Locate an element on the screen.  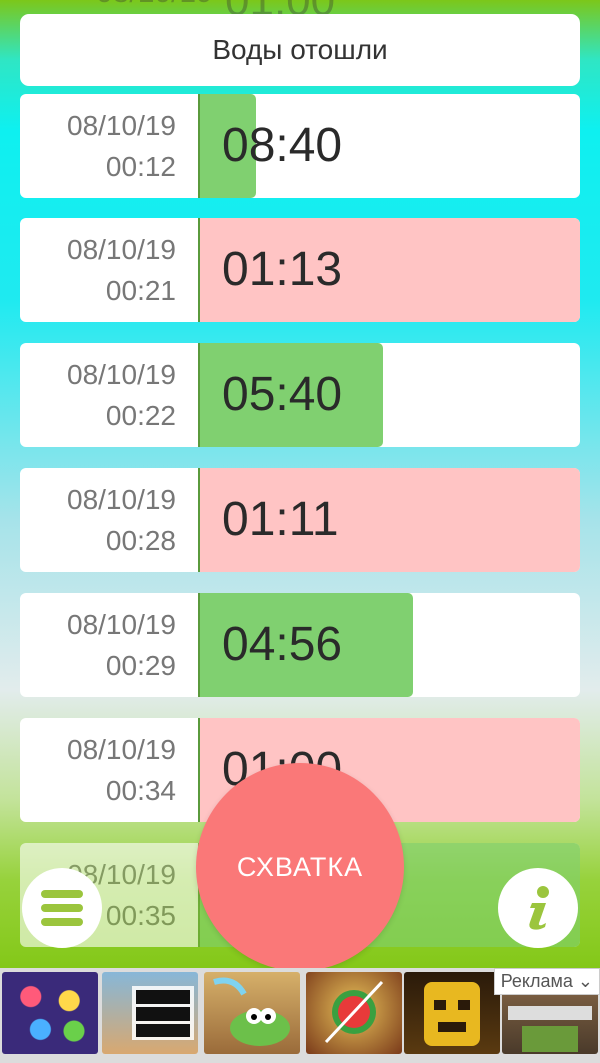
contraction-row: 08/10/19 00:12 08:40 is located at coordinates (300, 146).